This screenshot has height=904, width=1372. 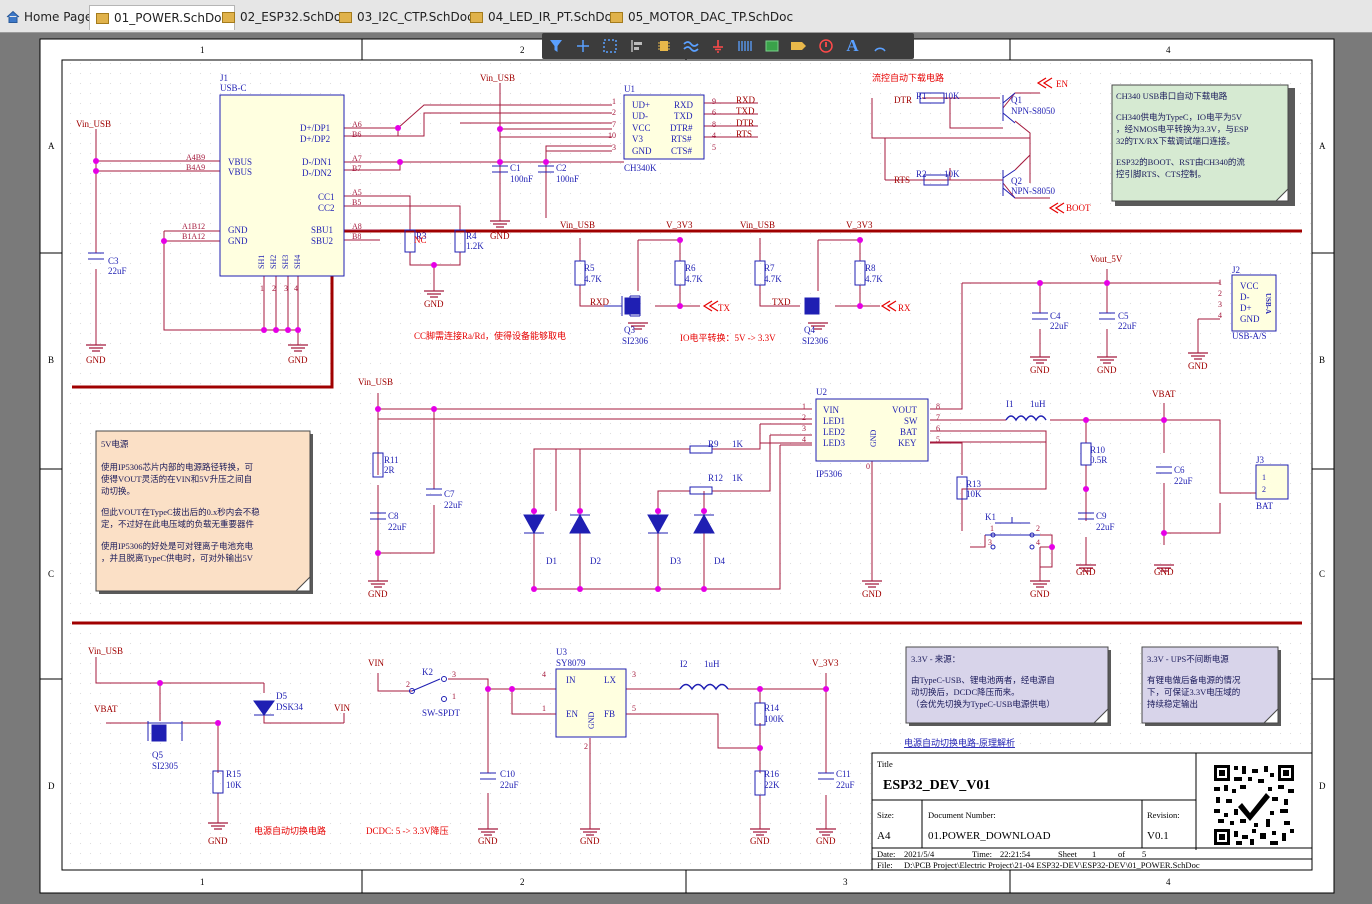 I want to click on place-harness-icon, so click(x=744, y=46).